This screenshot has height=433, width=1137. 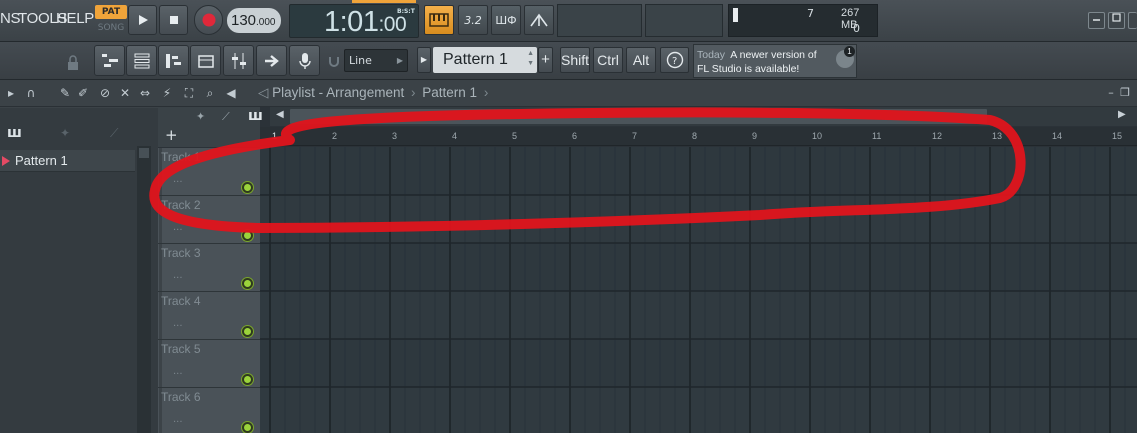 What do you see at coordinates (1057, 136) in the screenshot?
I see `ruler-tick-label: 14` at bounding box center [1057, 136].